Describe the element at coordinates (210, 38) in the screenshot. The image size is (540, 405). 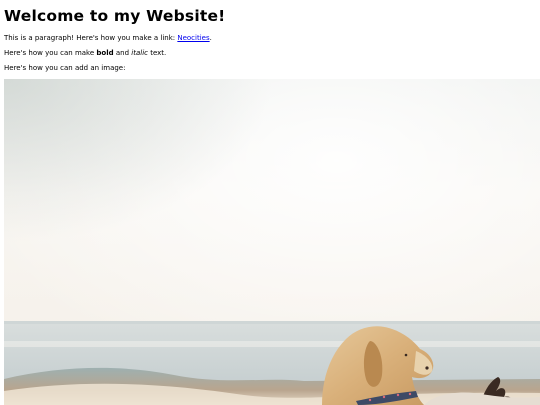
I see `paragraph-text-end: .` at that location.